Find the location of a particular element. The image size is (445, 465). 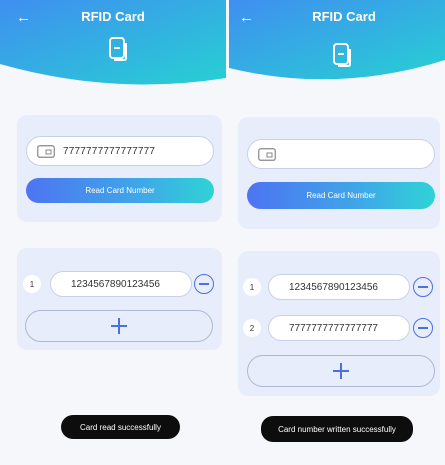

card-number-value: 7777777777777777 is located at coordinates (109, 151).